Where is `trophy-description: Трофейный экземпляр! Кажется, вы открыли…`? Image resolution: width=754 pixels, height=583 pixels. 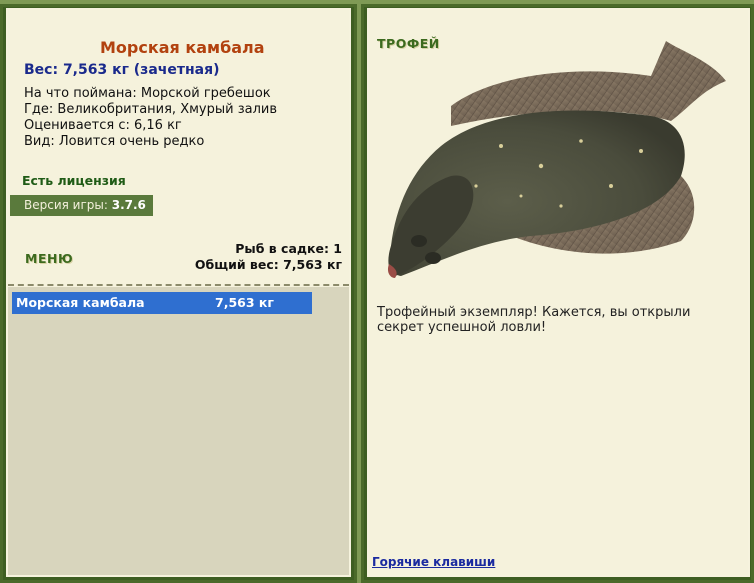
trophy-description: Трофейный экземпляр! Кажется, вы открыли… is located at coordinates (534, 320).